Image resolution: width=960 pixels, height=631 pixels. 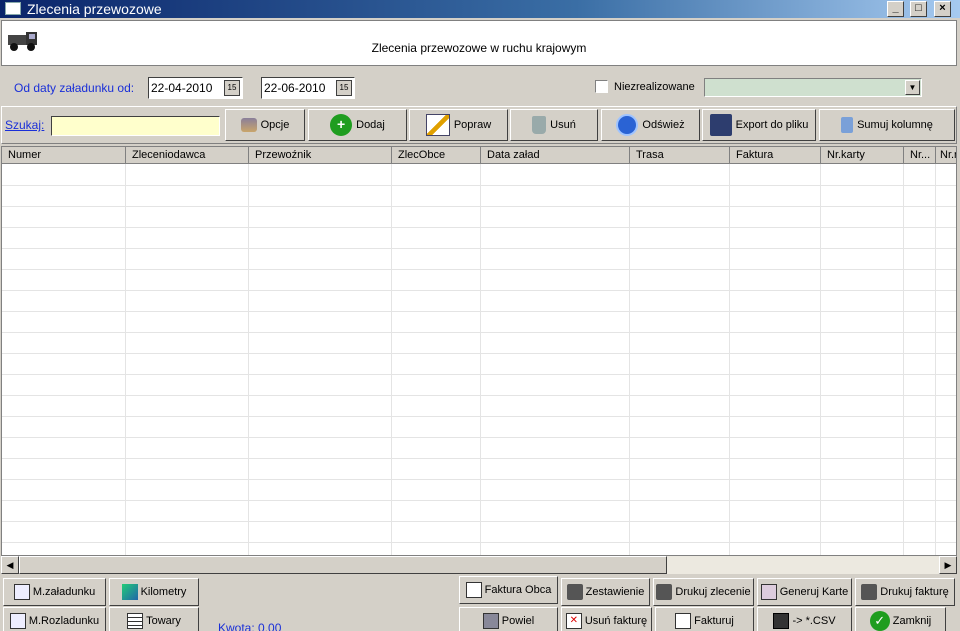 What do you see at coordinates (163, 621) in the screenshot?
I see `goods-label: Towary` at bounding box center [163, 621].